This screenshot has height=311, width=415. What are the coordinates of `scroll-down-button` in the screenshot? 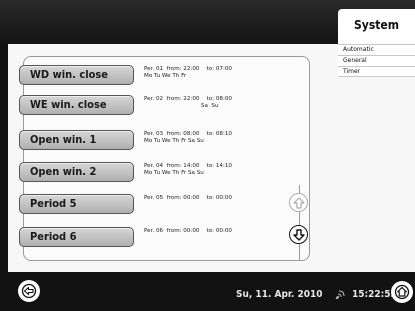 It's located at (298, 234).